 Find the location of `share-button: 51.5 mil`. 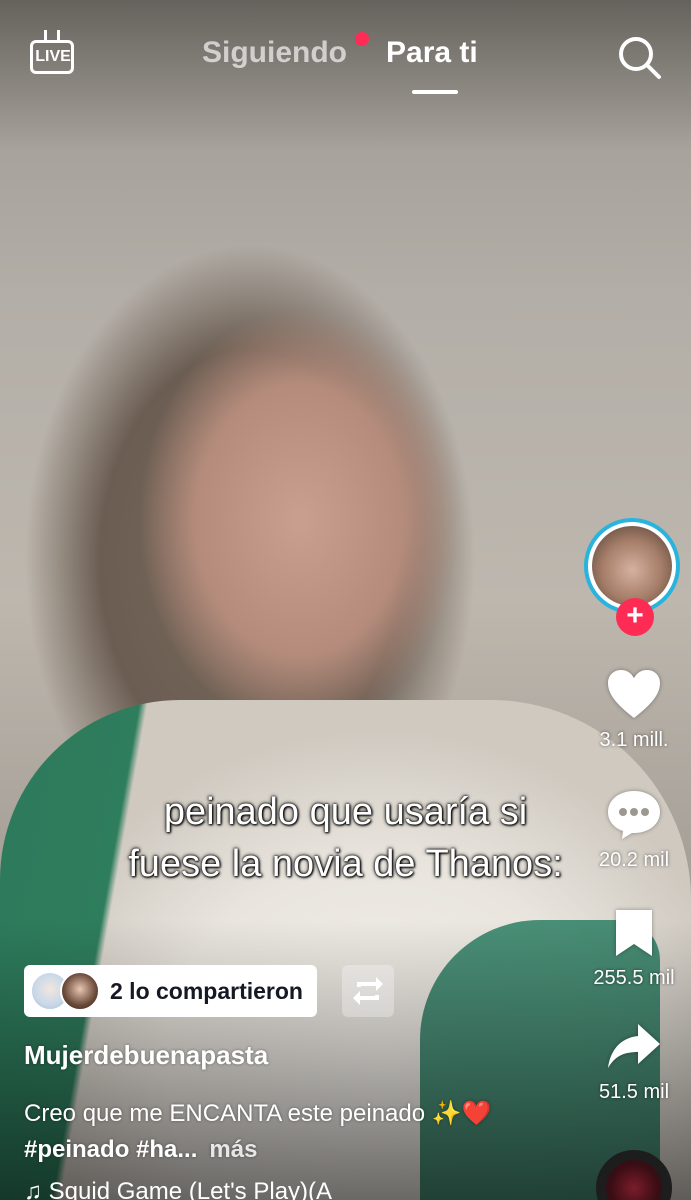

share-button: 51.5 mil is located at coordinates (634, 1063).